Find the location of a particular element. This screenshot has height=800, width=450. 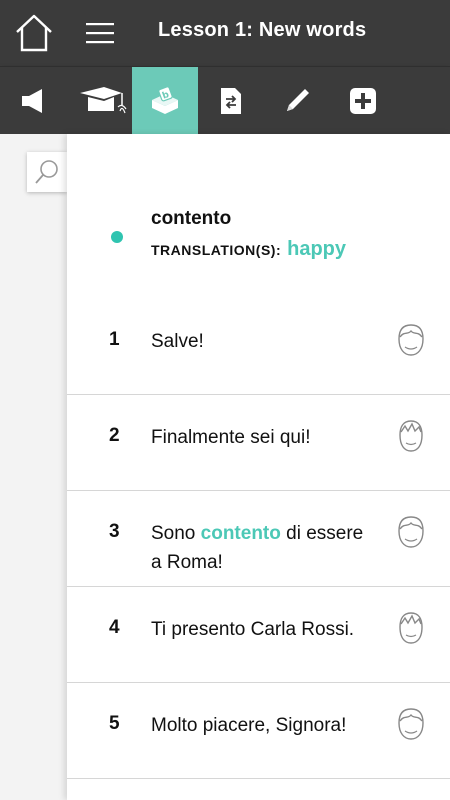

speaker-button is located at coordinates (33, 101).